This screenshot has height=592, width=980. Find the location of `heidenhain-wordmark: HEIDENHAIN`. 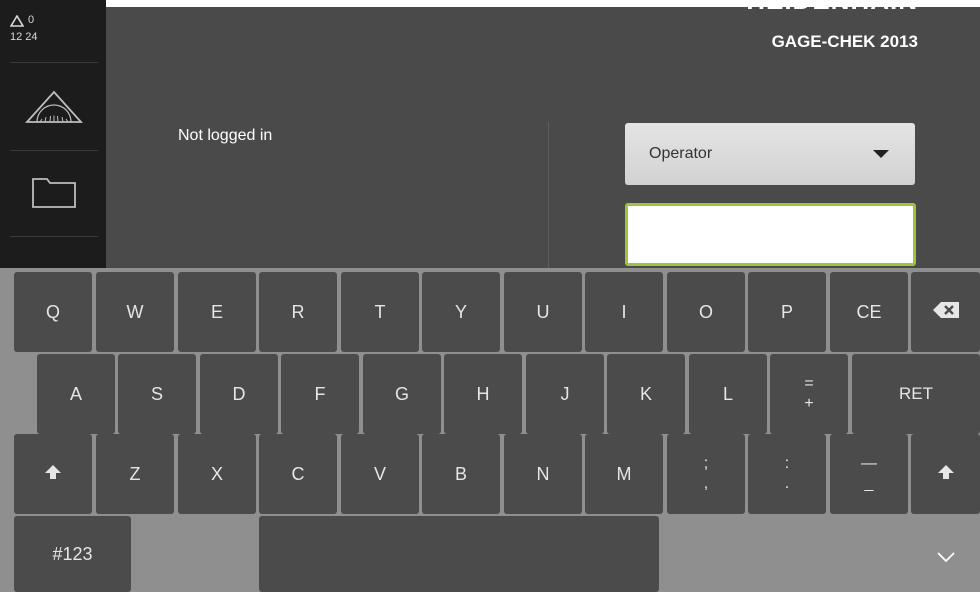

heidenhain-wordmark: HEIDENHAIN is located at coordinates (832, 7).